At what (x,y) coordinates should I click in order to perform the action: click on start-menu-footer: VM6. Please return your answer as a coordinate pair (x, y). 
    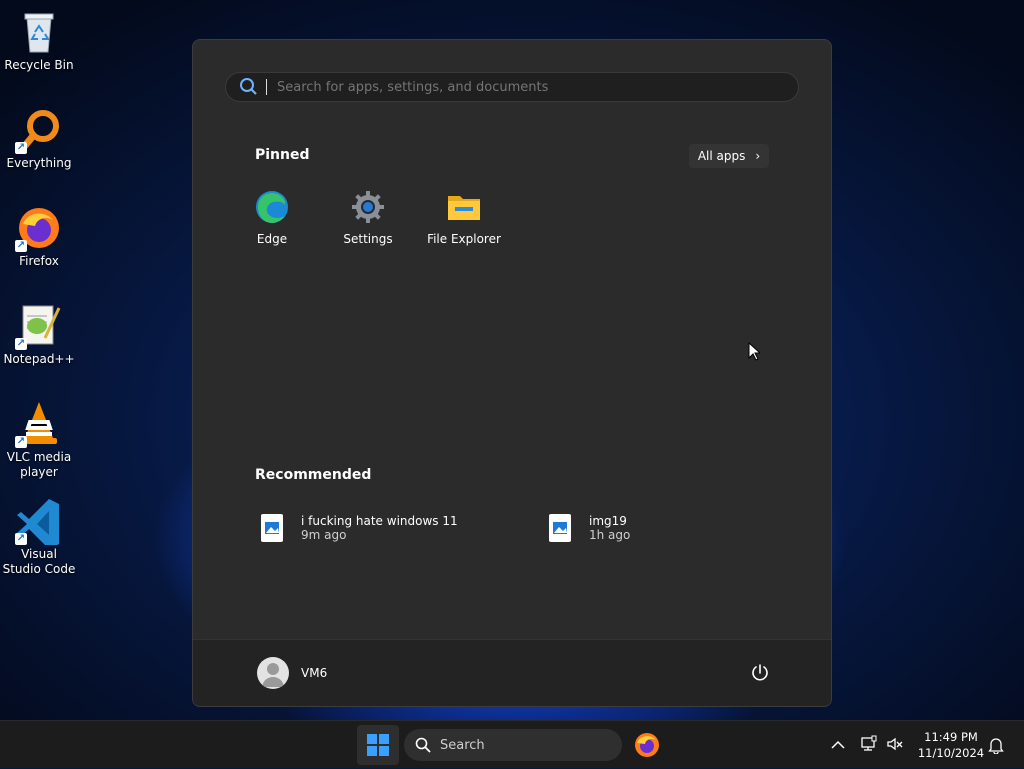
    Looking at the image, I should click on (512, 672).